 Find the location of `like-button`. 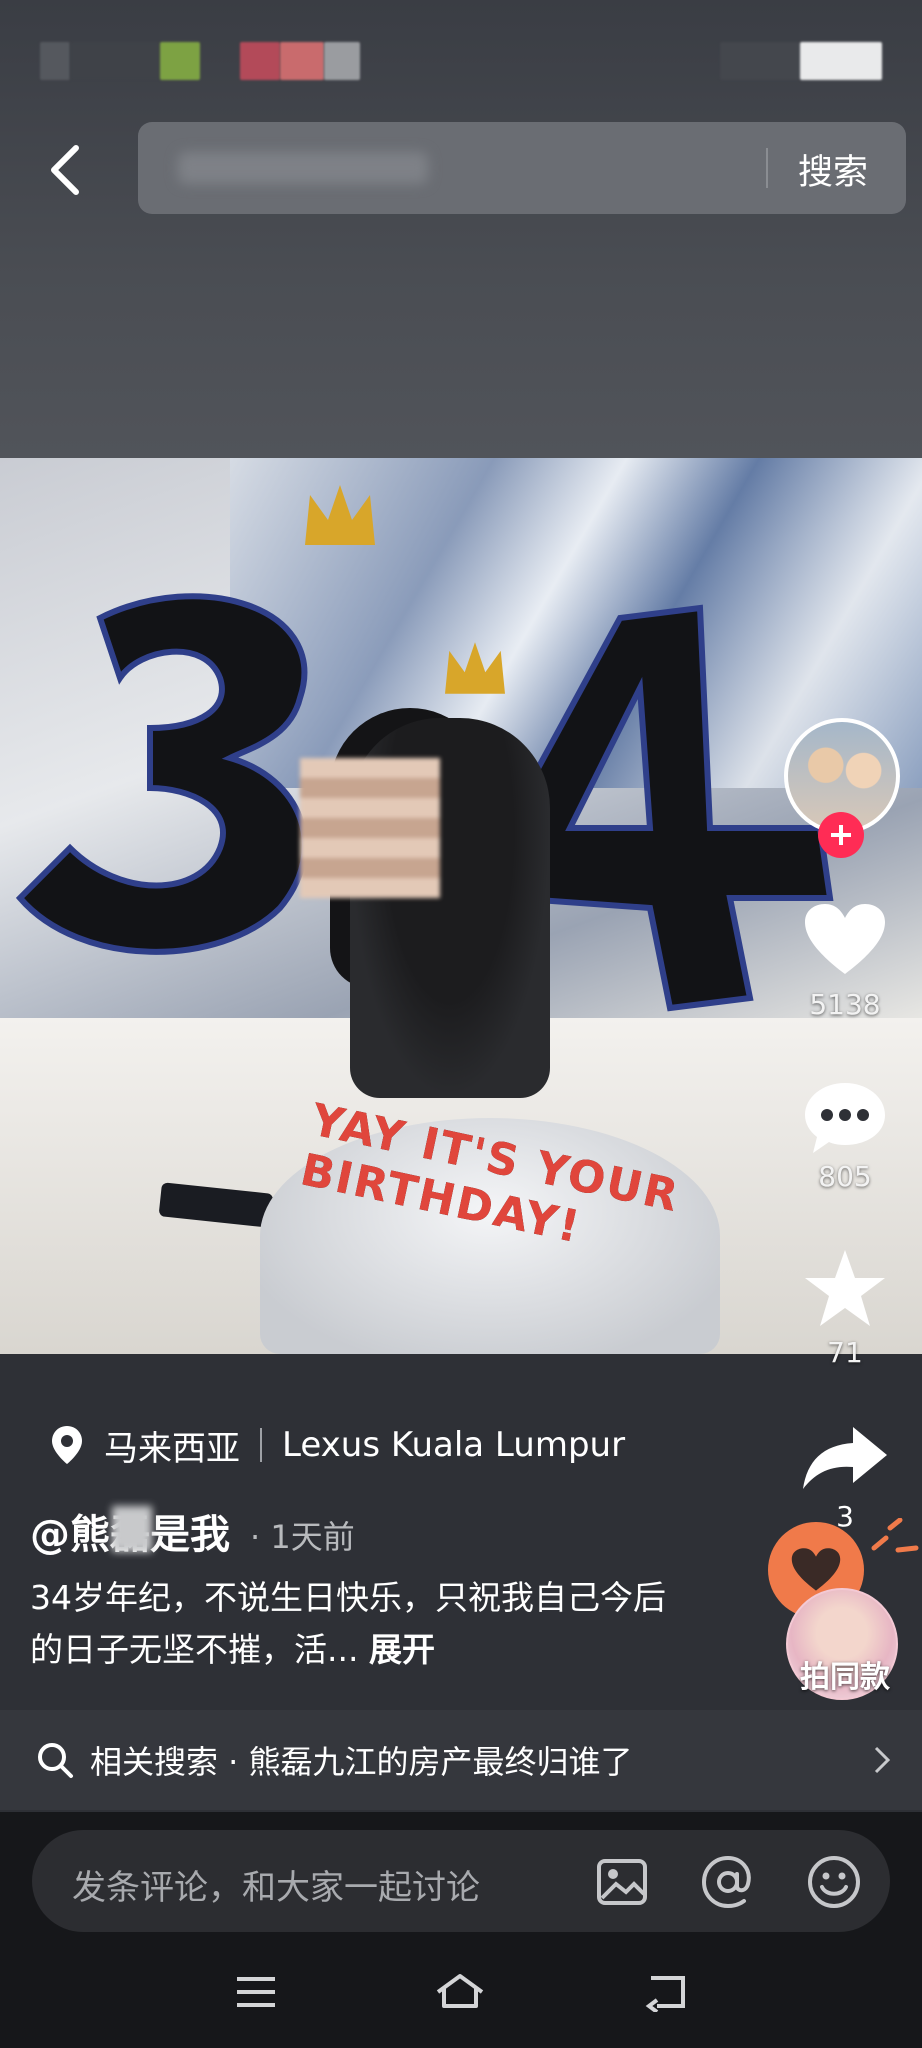

like-button is located at coordinates (845, 940).